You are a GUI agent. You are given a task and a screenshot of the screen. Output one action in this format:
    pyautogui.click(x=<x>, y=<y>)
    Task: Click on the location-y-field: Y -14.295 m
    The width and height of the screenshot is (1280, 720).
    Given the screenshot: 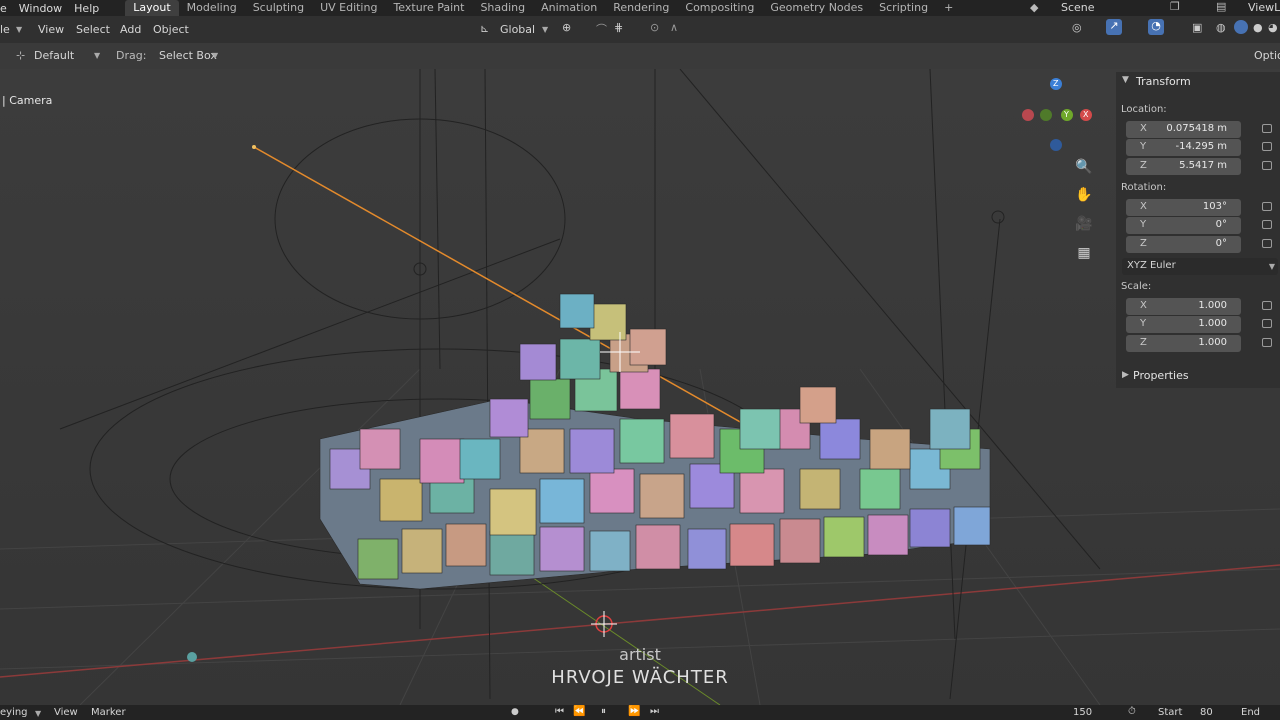 What is the action you would take?
    pyautogui.click(x=1183, y=147)
    